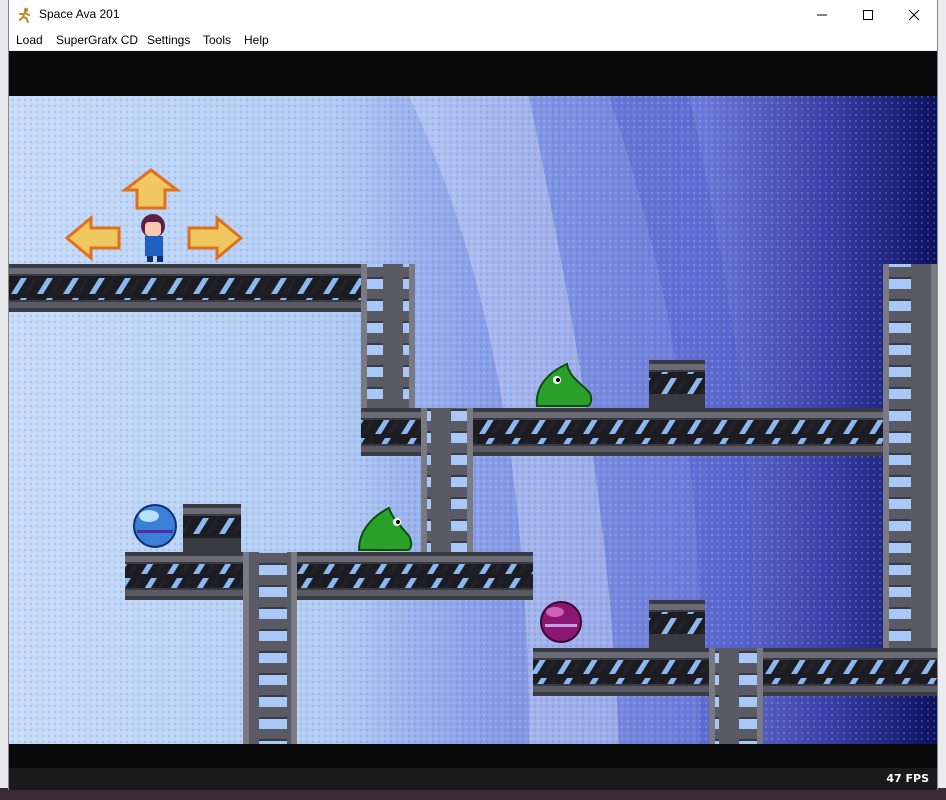 The width and height of the screenshot is (946, 800). What do you see at coordinates (4, 400) in the screenshot?
I see `desktop-left-edge` at bounding box center [4, 400].